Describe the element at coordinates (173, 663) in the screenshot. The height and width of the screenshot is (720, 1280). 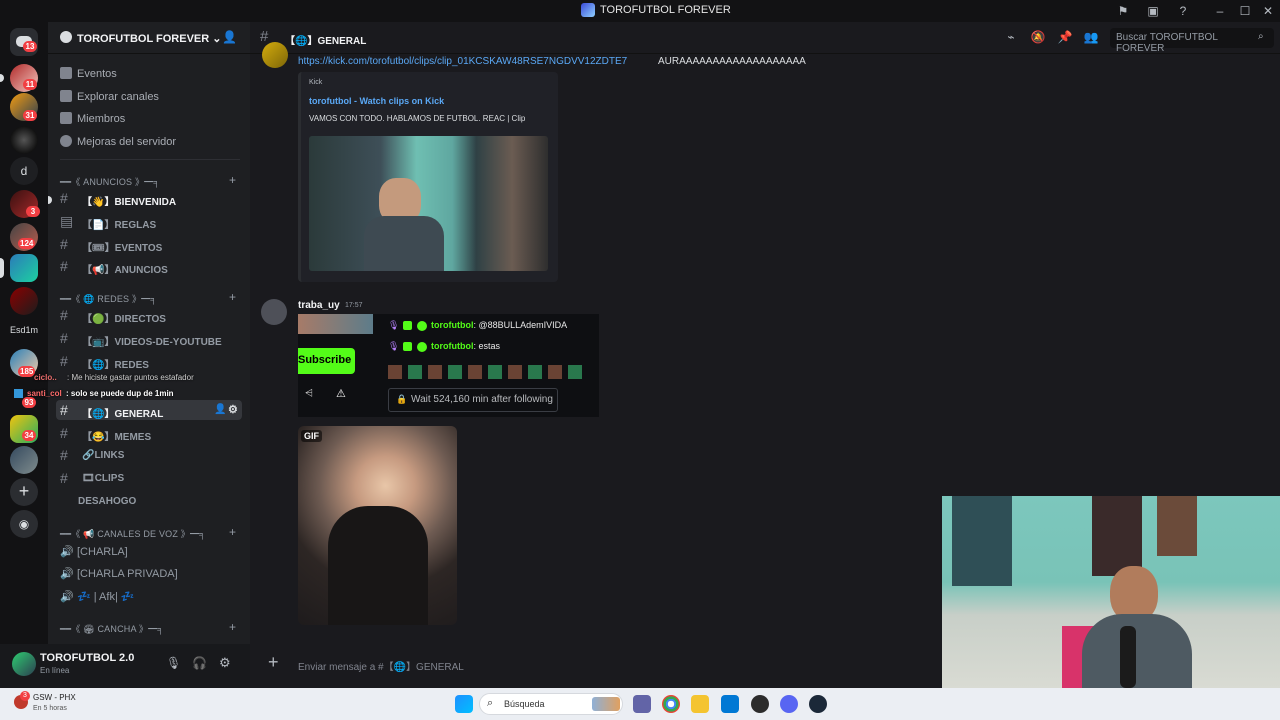
I see `microphone-icon: 🎙` at that location.